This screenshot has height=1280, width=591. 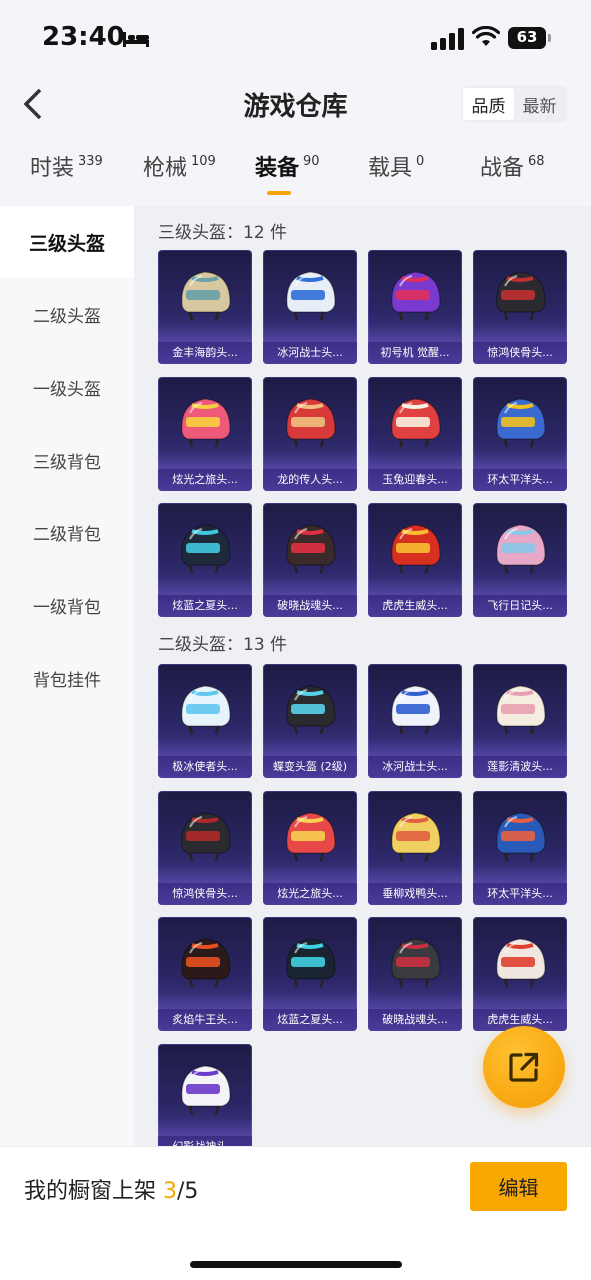 I want to click on tab-label: 载具, so click(x=390, y=168).